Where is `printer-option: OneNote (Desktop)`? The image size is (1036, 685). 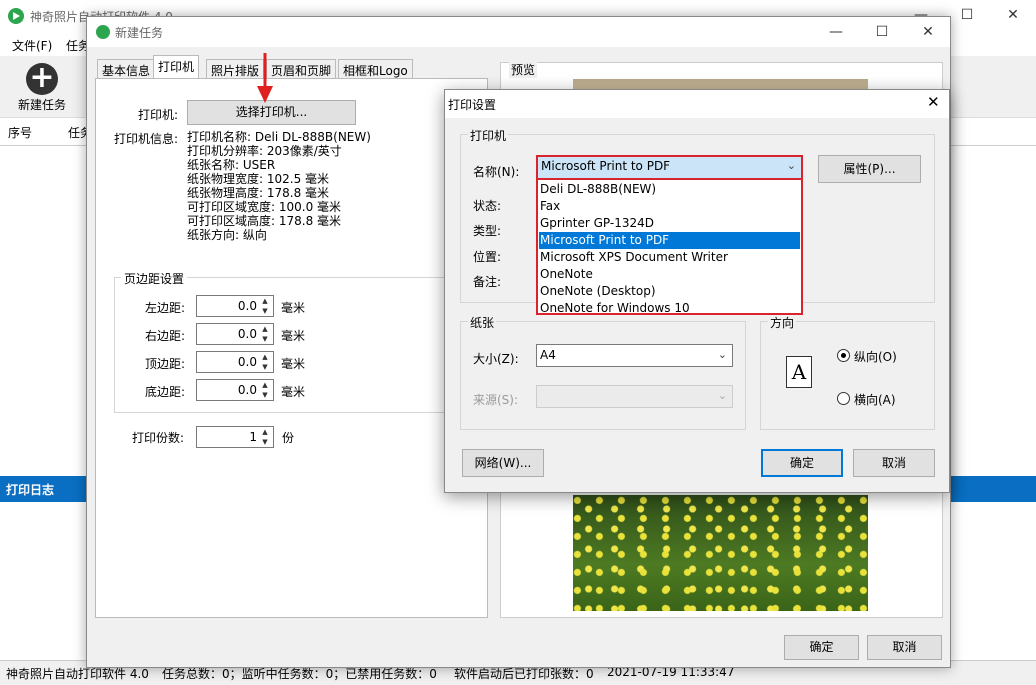
printer-option: OneNote (Desktop) is located at coordinates (669, 291).